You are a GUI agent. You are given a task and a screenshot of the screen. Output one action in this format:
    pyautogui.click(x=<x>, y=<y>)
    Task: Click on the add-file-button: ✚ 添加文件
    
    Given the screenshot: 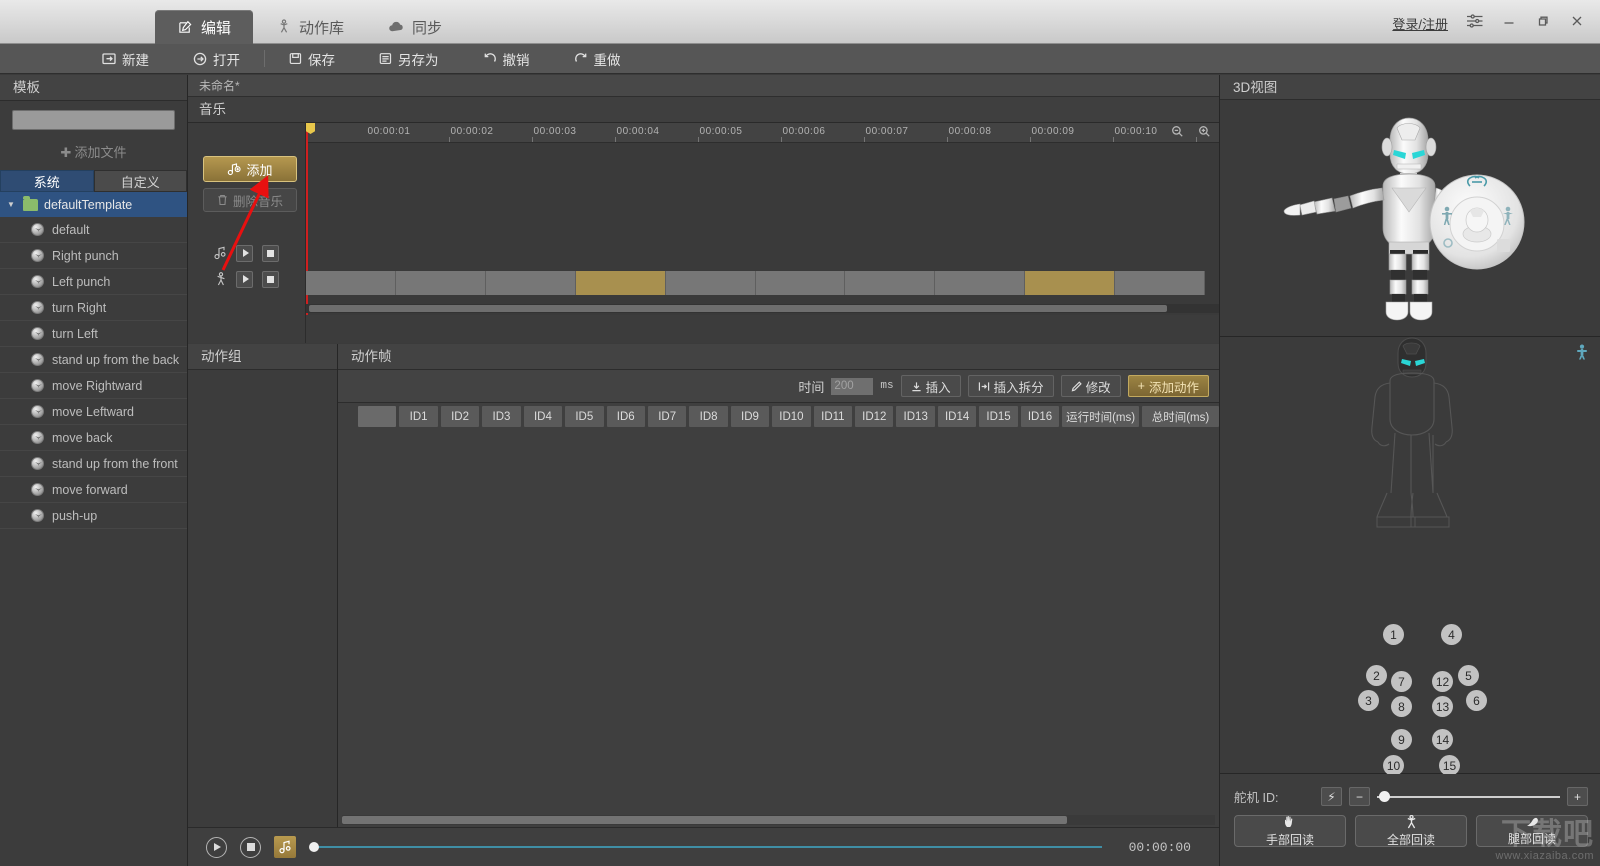 What is the action you would take?
    pyautogui.click(x=93, y=153)
    